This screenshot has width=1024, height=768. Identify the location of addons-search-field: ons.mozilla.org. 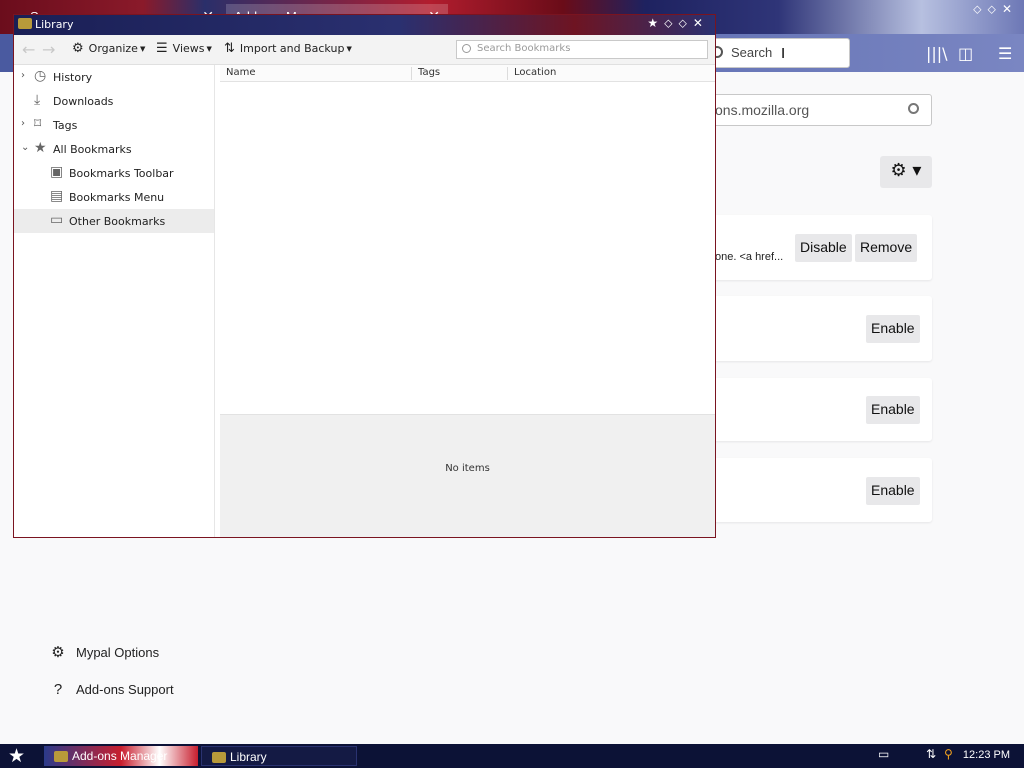
(816, 110).